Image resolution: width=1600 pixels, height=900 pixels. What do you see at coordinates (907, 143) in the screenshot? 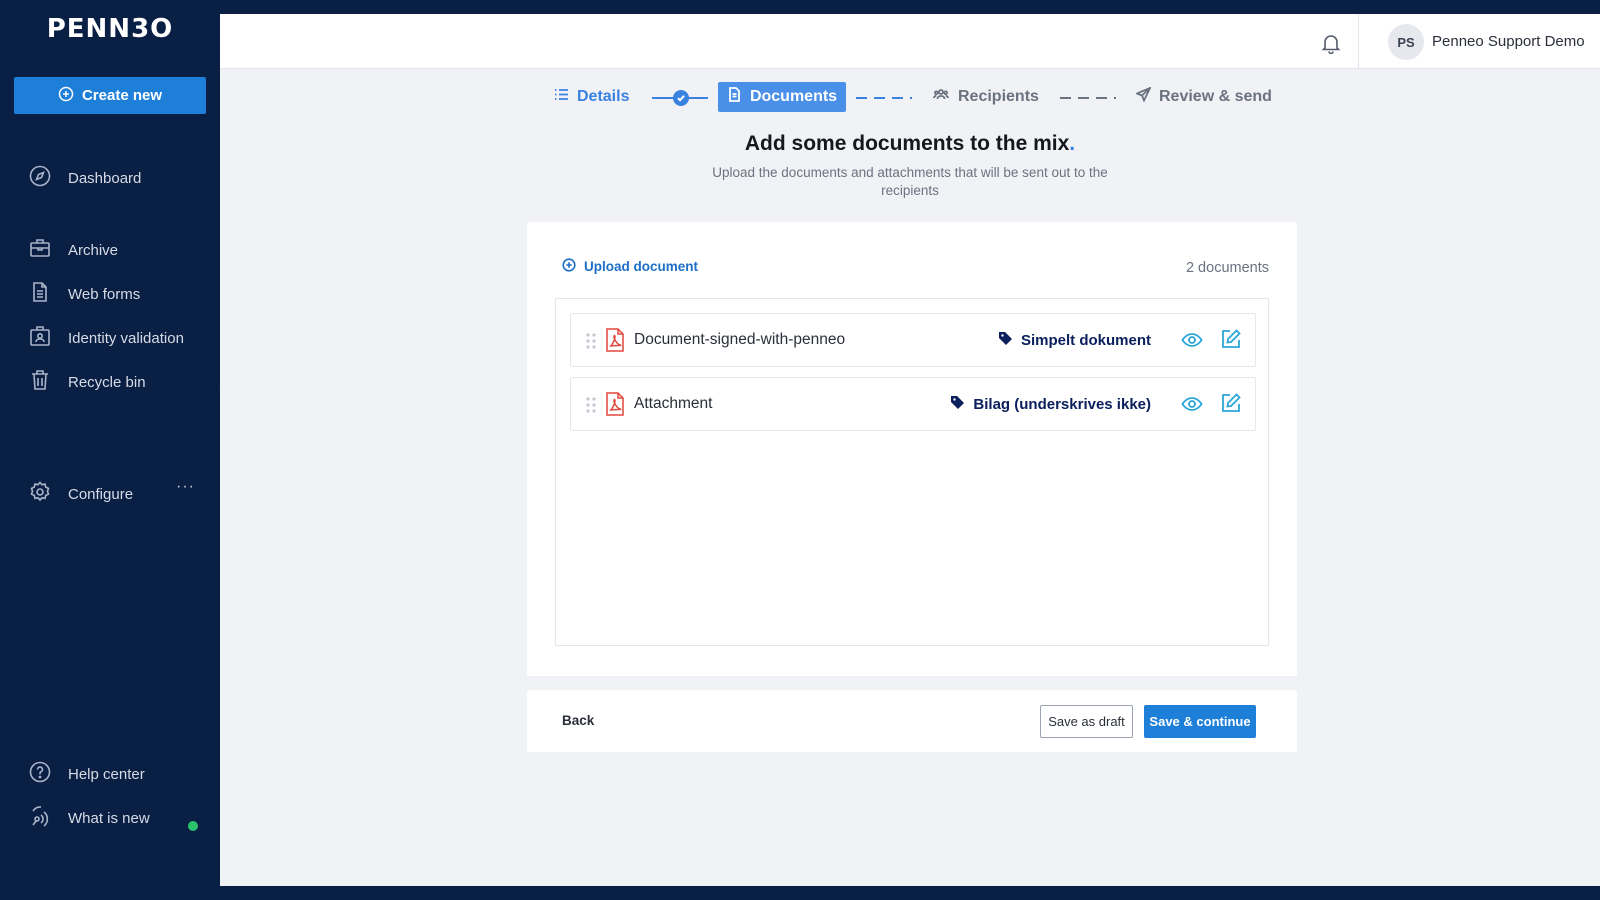
I see `page-title-text: Add some documents to the mix` at bounding box center [907, 143].